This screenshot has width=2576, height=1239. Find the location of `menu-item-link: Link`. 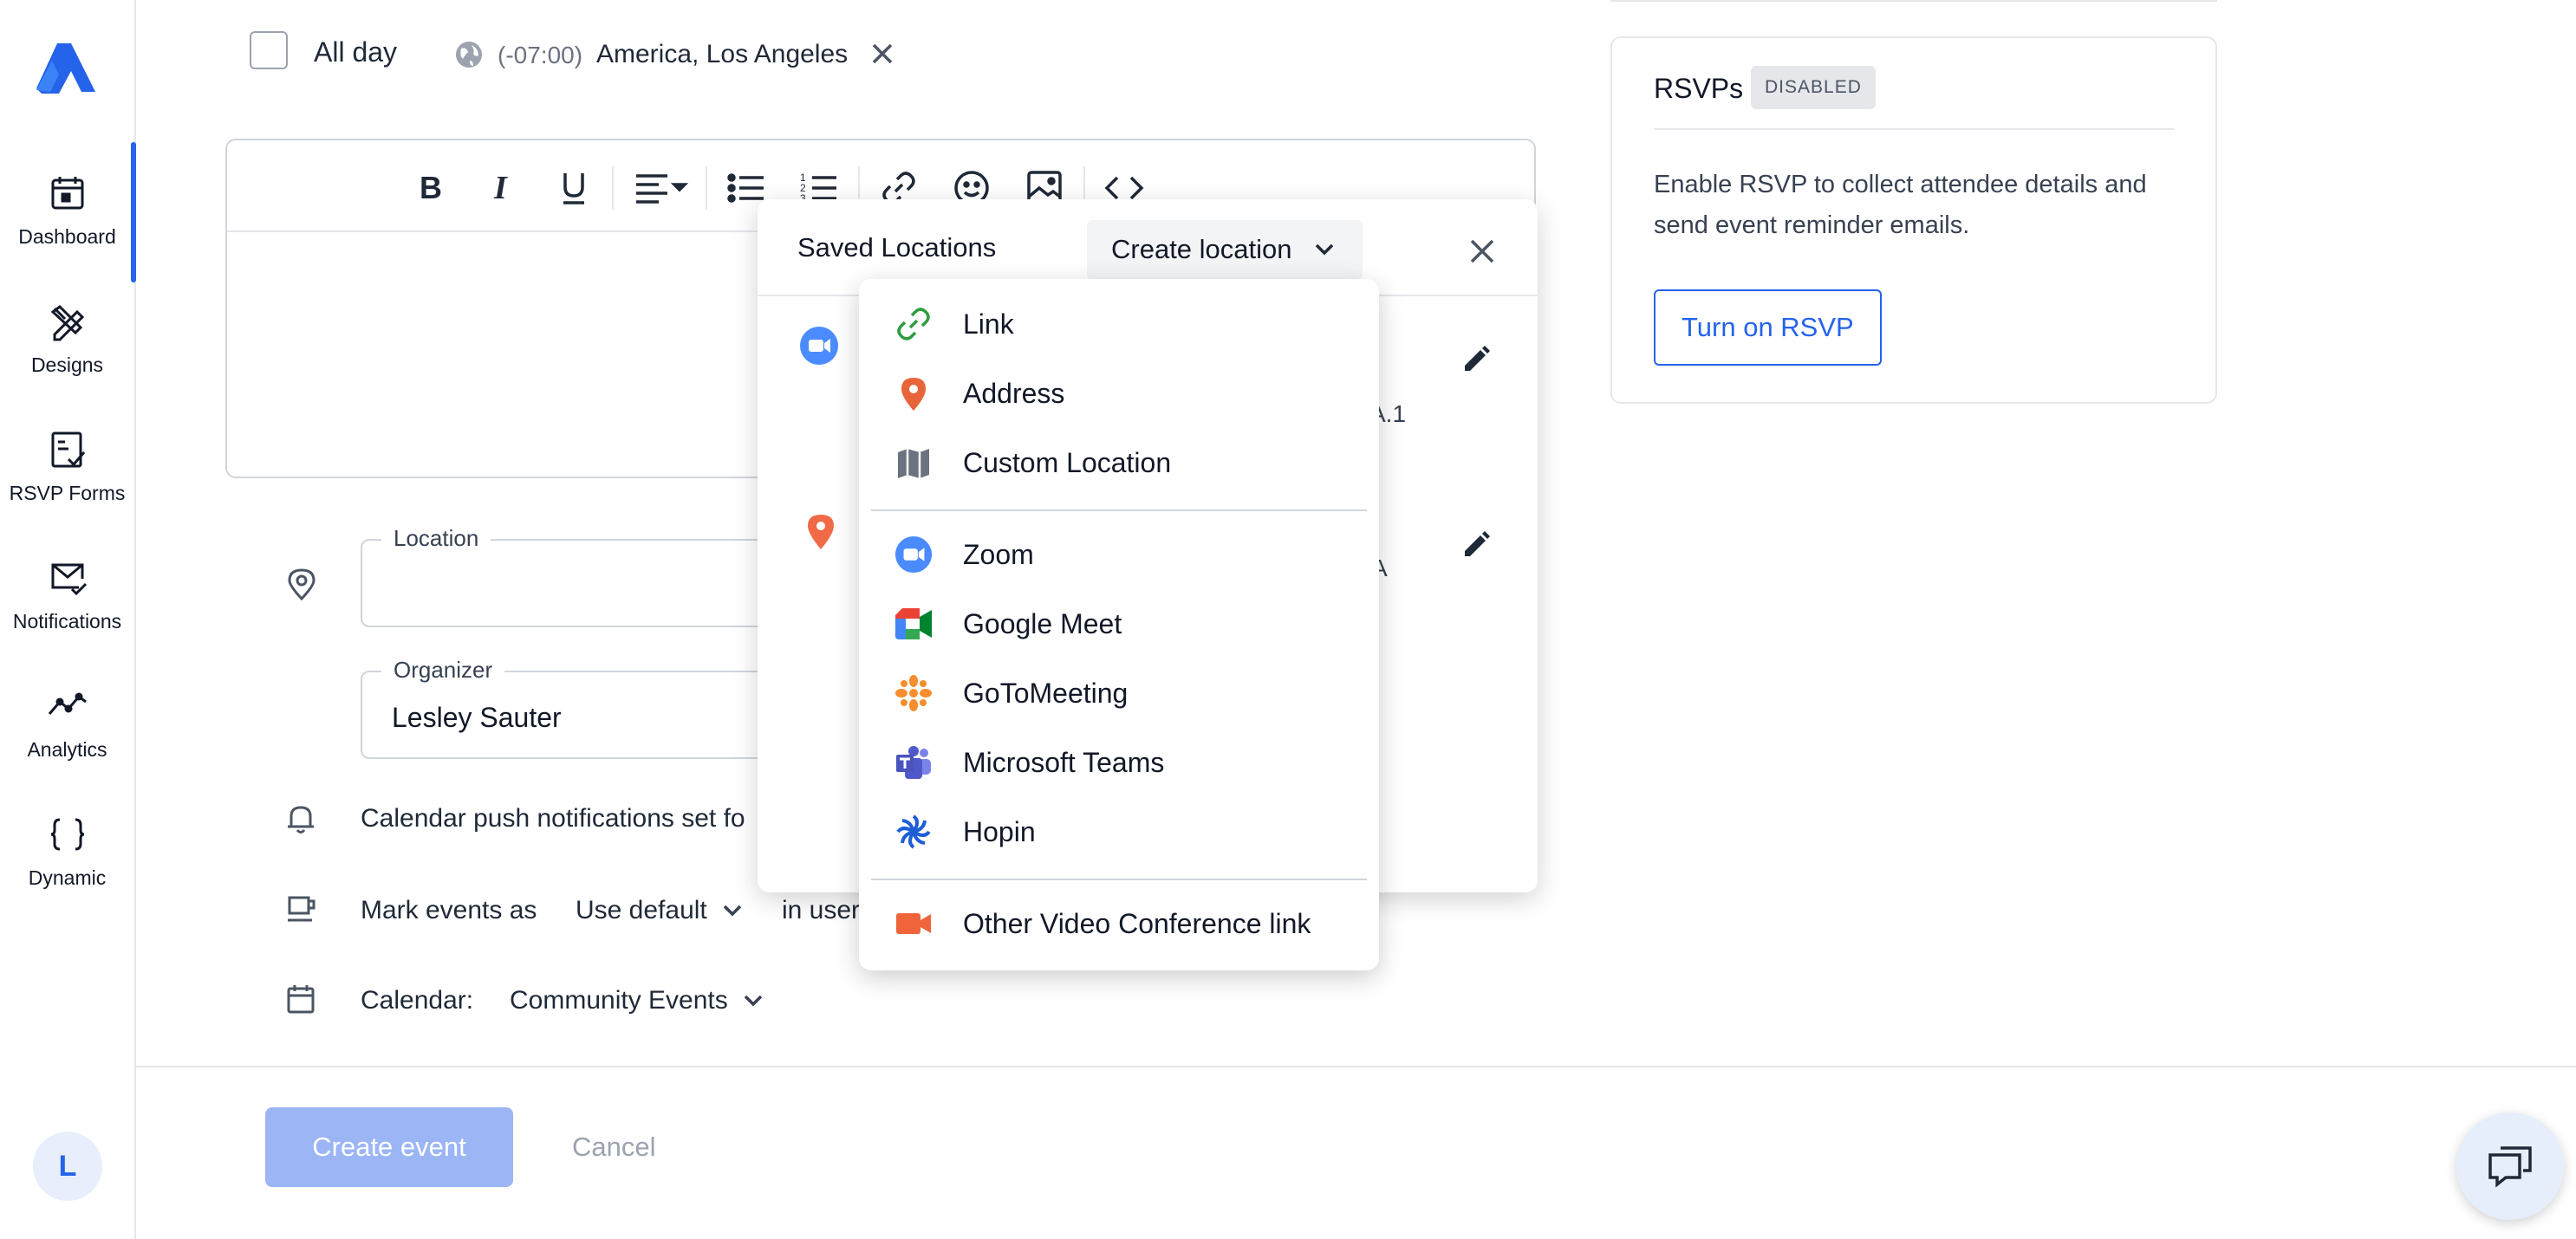

menu-item-link: Link is located at coordinates (1119, 324).